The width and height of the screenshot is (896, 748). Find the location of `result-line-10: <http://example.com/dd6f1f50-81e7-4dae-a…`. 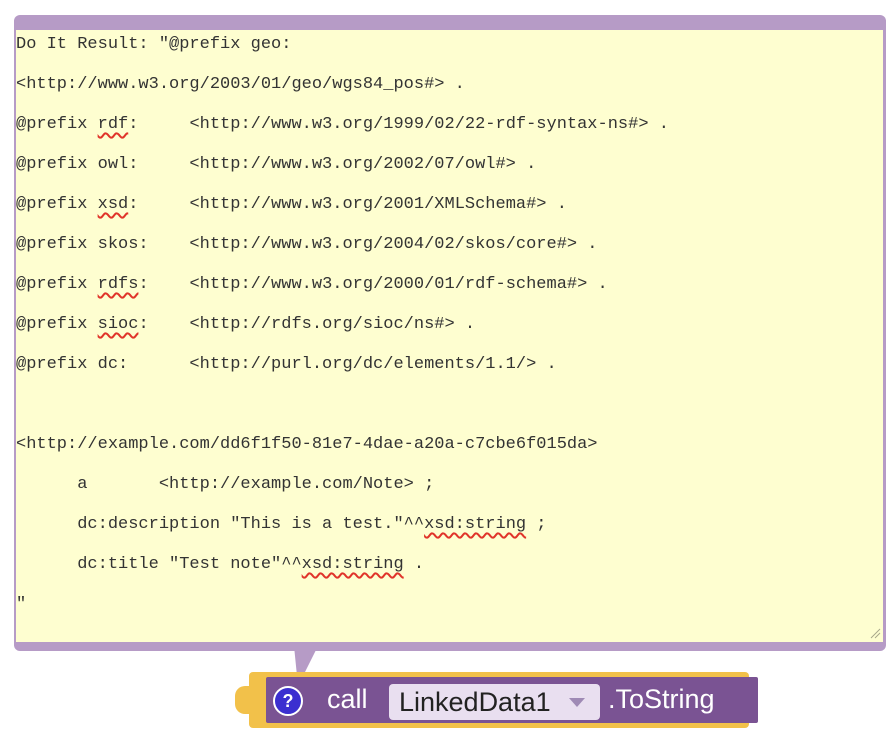

result-line-10: <http://example.com/dd6f1f50-81e7-4dae-a… is located at coordinates (307, 444).